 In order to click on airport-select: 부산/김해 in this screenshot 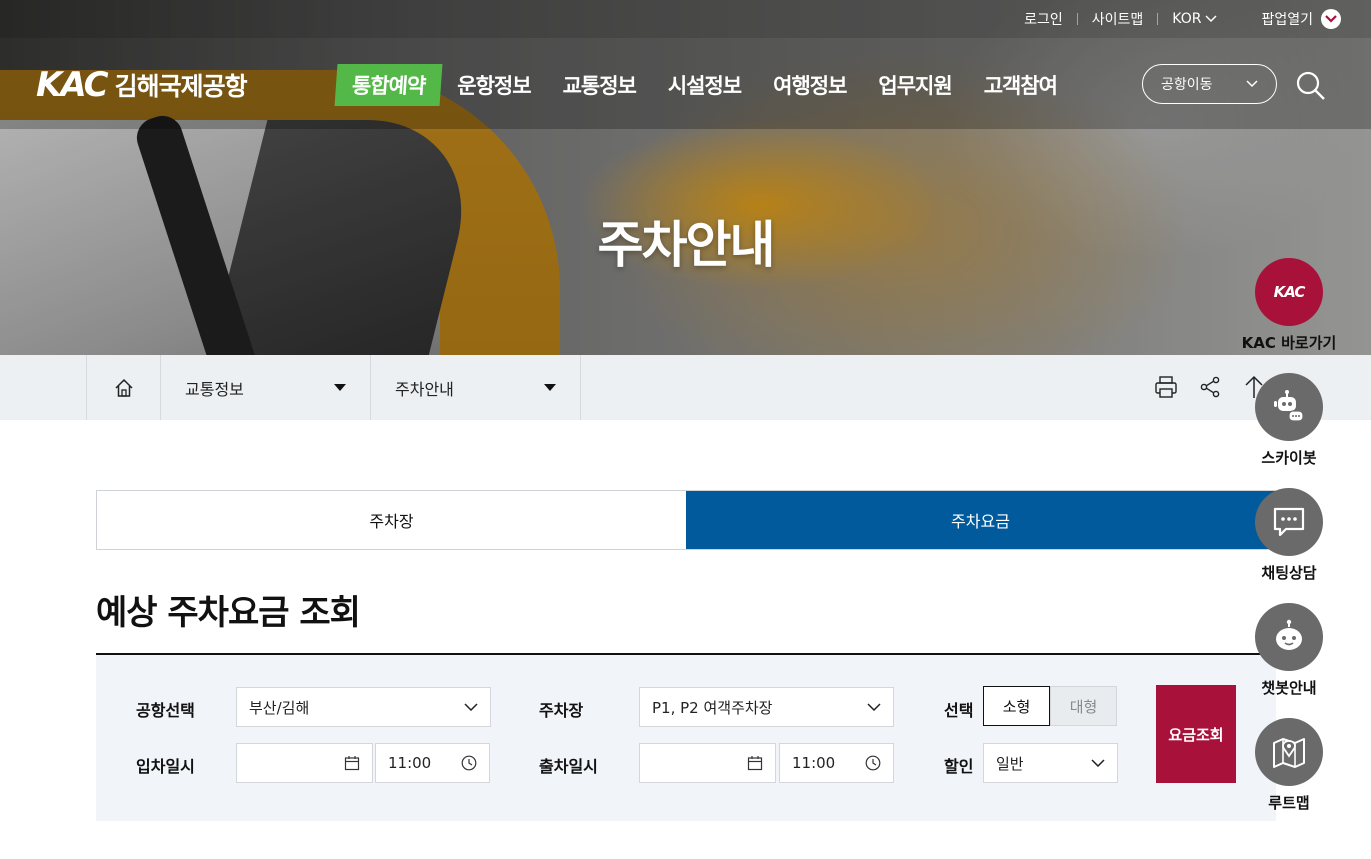, I will do `click(363, 707)`.